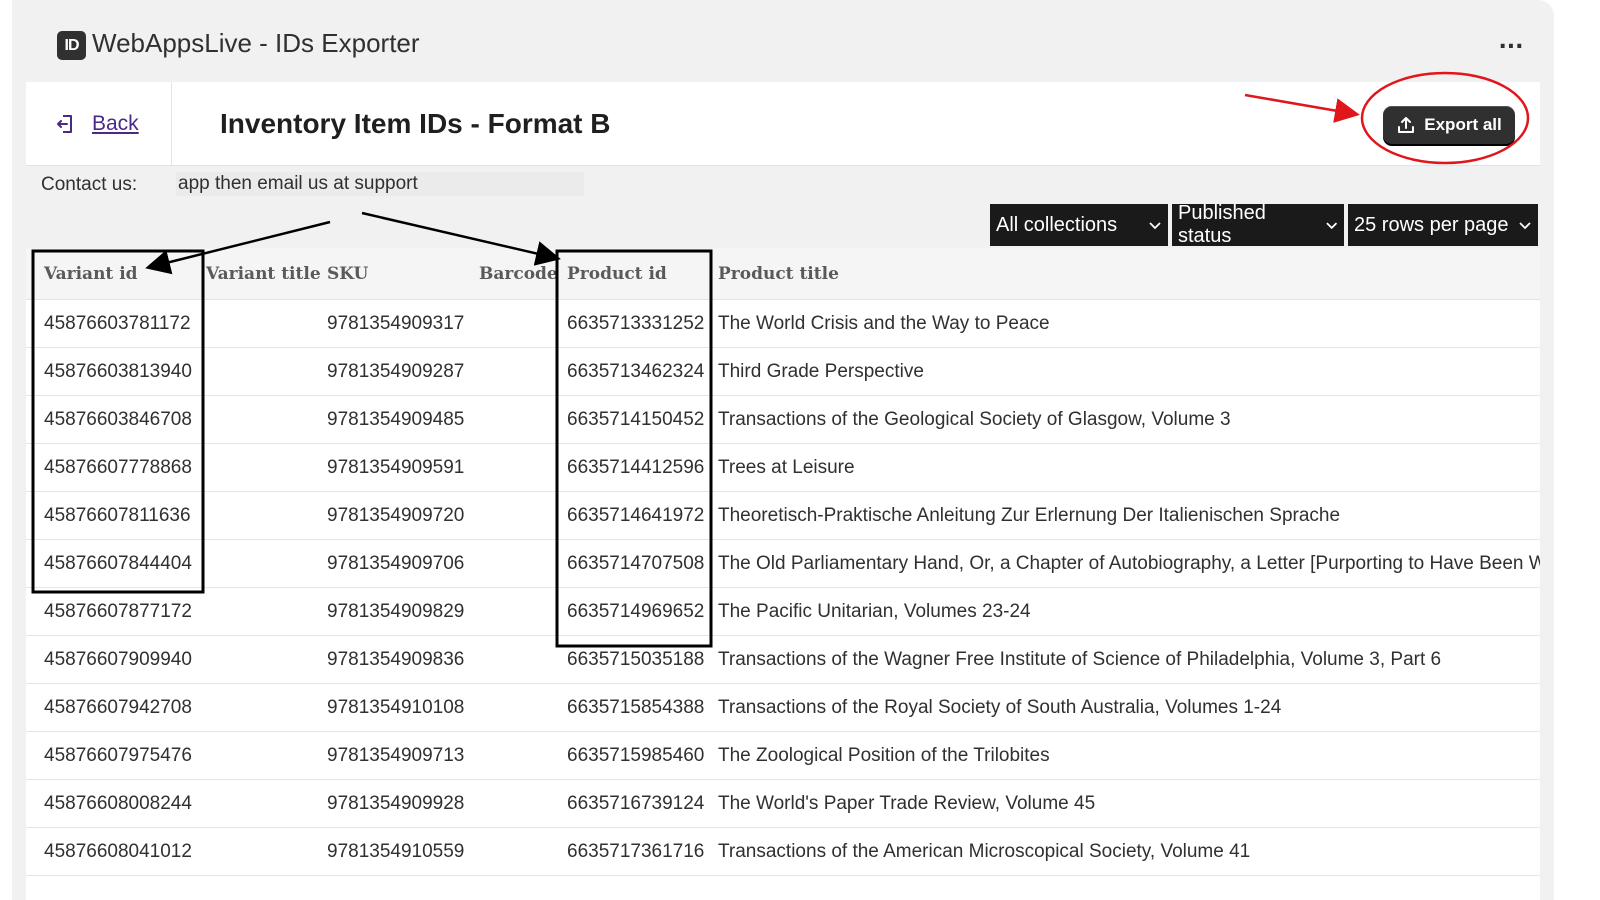  What do you see at coordinates (118, 467) in the screenshot?
I see `cell-variant-id: 45876607778868` at bounding box center [118, 467].